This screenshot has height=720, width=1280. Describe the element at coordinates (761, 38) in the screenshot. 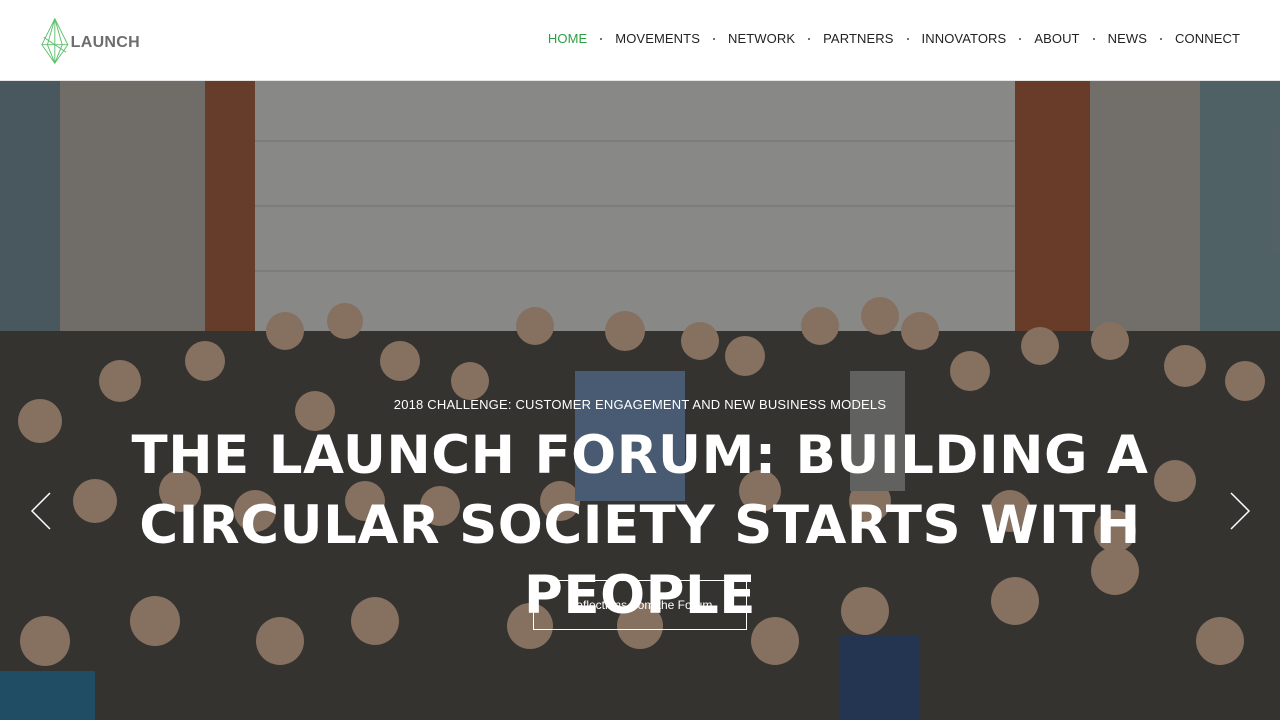

I see `nav-item-network: NETWORK` at that location.